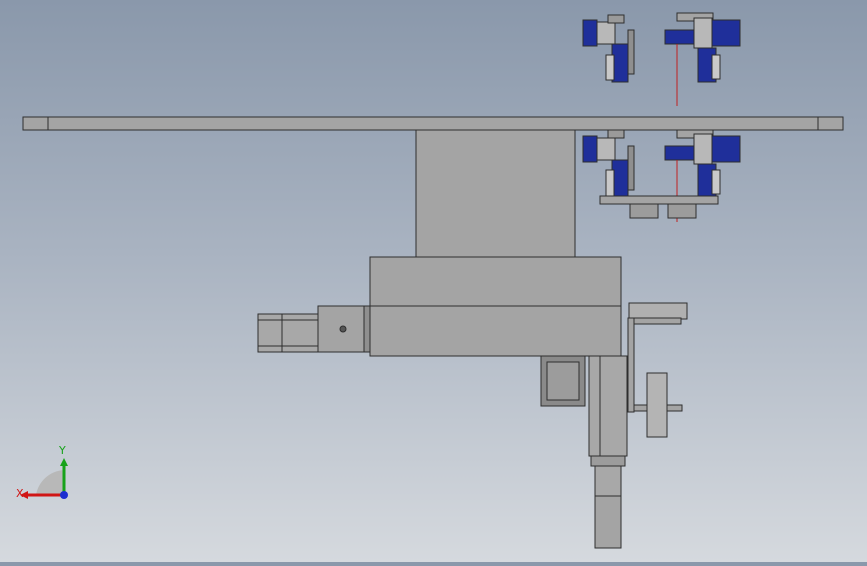 The width and height of the screenshot is (867, 566). What do you see at coordinates (495, 193) in the screenshot?
I see `vertical-column` at bounding box center [495, 193].